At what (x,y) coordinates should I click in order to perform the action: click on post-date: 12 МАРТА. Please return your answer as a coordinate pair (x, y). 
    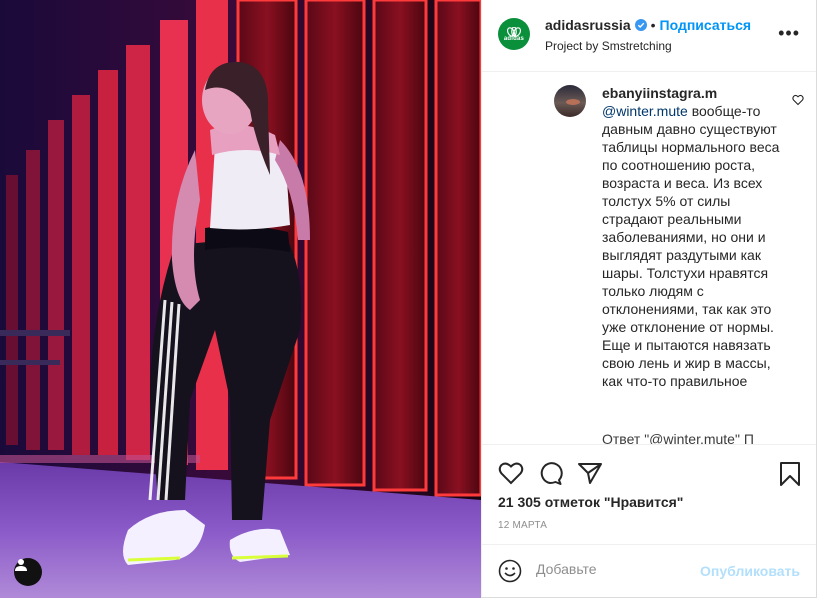
    Looking at the image, I should click on (522, 525).